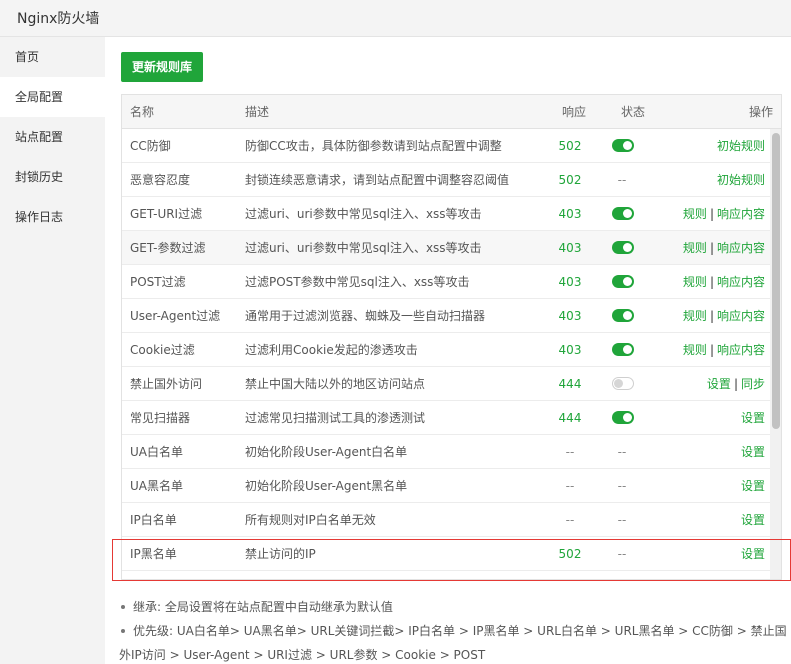 The image size is (791, 664). I want to click on header-name: 名称, so click(142, 112).